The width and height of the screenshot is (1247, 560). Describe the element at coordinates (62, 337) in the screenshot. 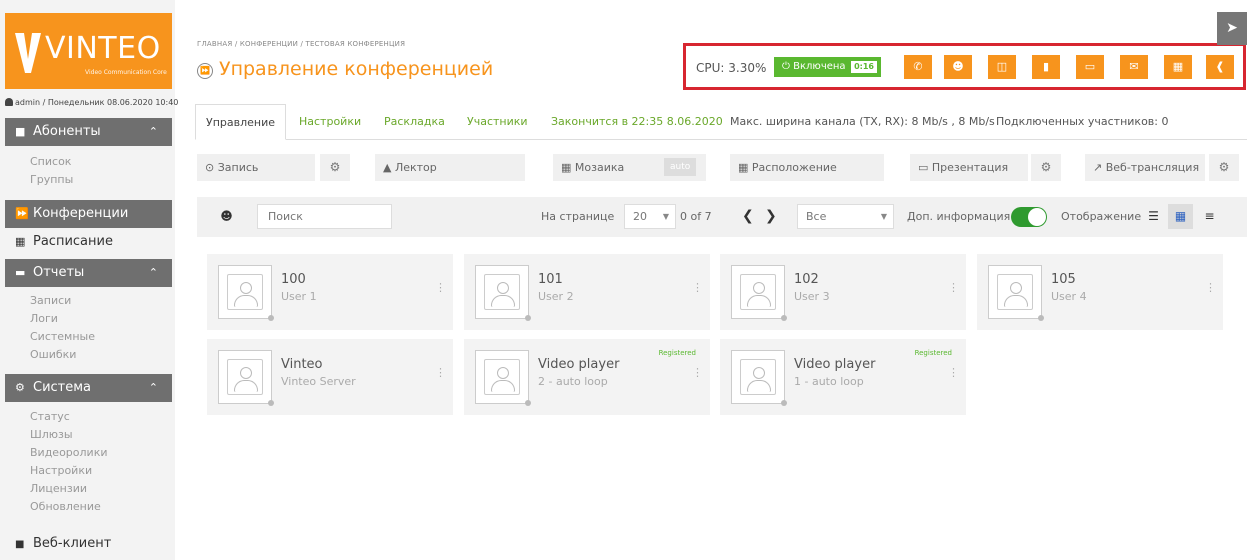

I see `sidebar-item-system-logs: Системные` at that location.